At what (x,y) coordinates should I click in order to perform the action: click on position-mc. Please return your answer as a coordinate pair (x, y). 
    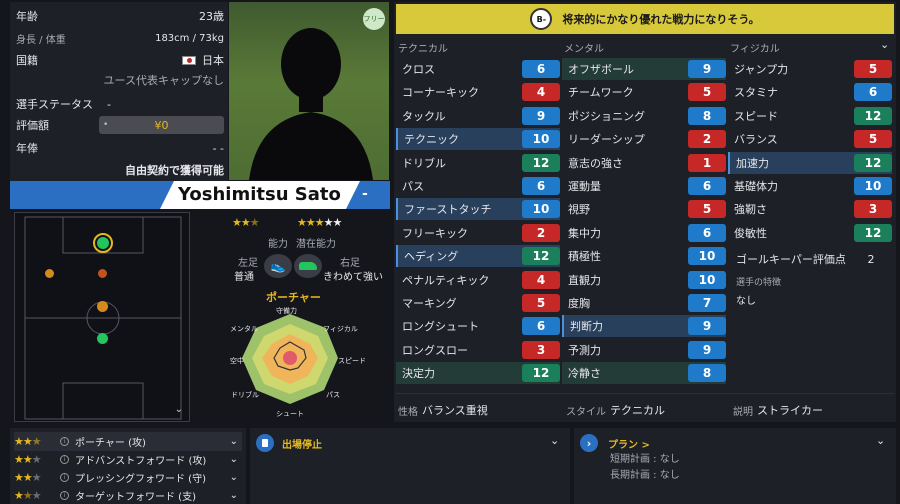
    Looking at the image, I should click on (102, 306).